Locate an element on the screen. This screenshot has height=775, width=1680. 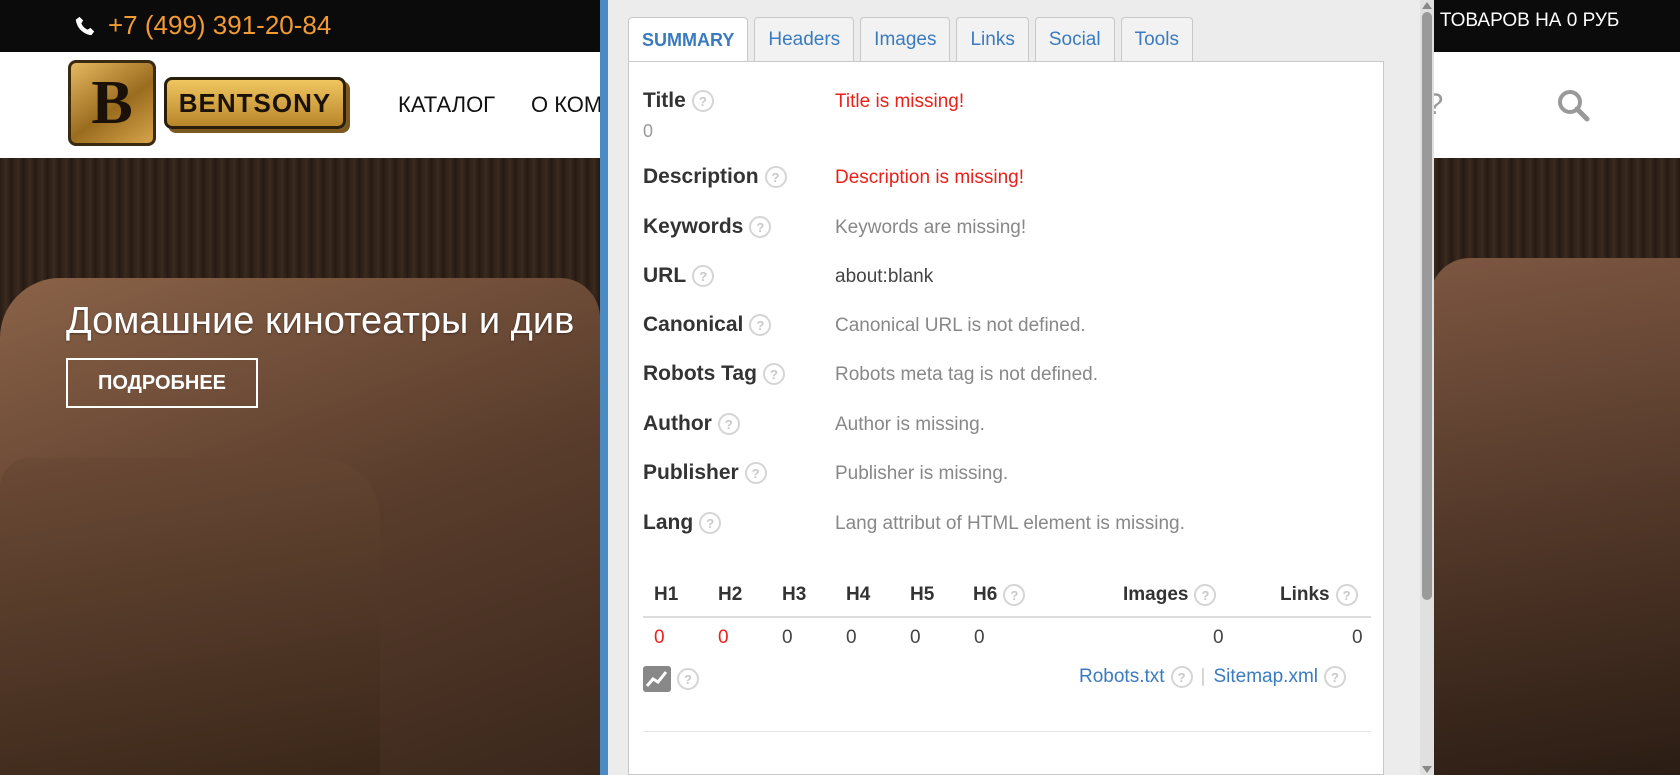
field-keywords: Keywords ? is located at coordinates (707, 227).